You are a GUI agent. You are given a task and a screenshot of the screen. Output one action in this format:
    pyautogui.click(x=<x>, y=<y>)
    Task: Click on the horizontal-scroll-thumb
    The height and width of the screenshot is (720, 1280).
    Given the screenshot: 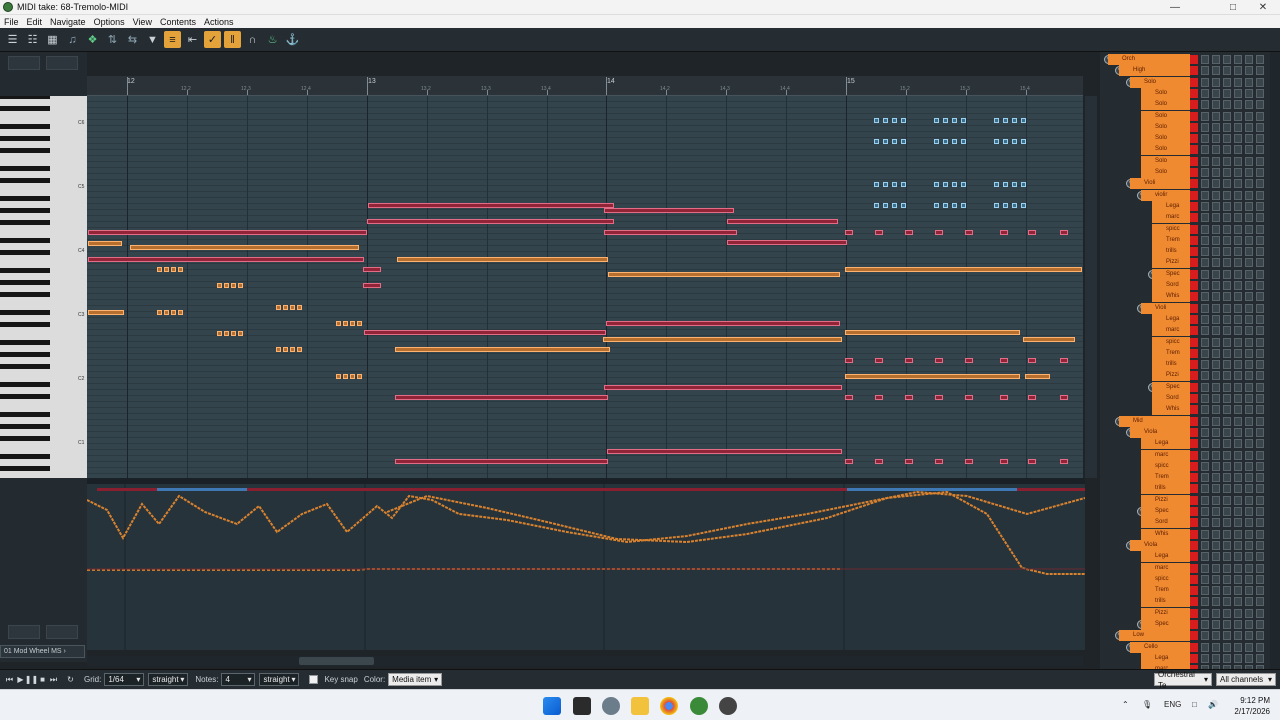 What is the action you would take?
    pyautogui.click(x=336, y=661)
    